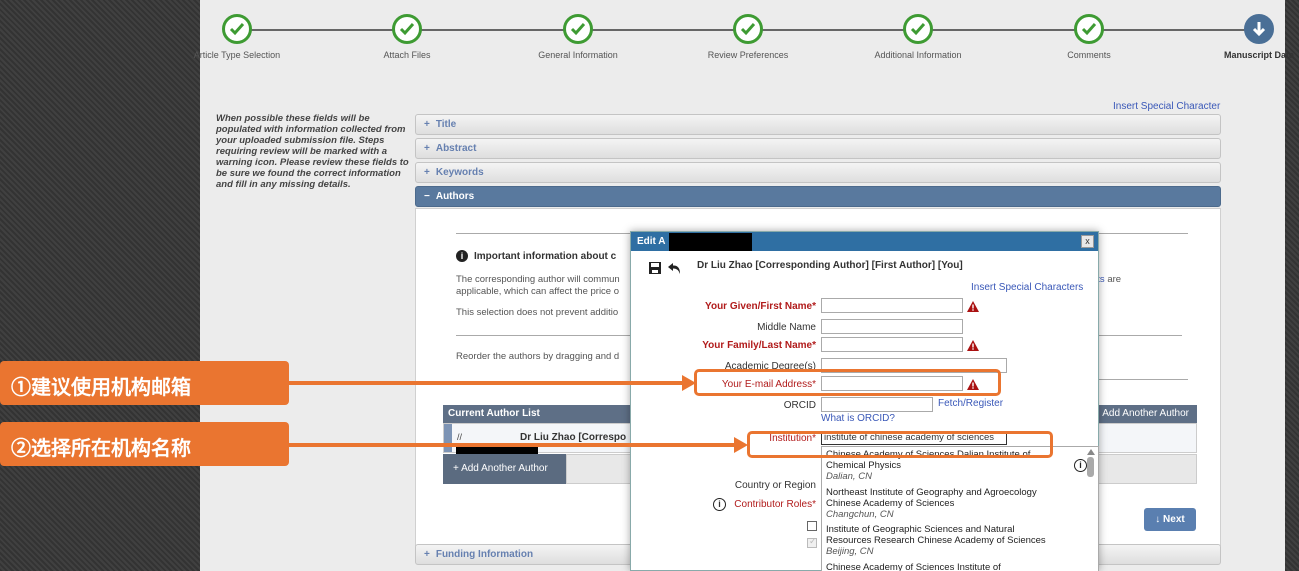  Describe the element at coordinates (655, 268) in the screenshot. I see `save-icon` at that location.